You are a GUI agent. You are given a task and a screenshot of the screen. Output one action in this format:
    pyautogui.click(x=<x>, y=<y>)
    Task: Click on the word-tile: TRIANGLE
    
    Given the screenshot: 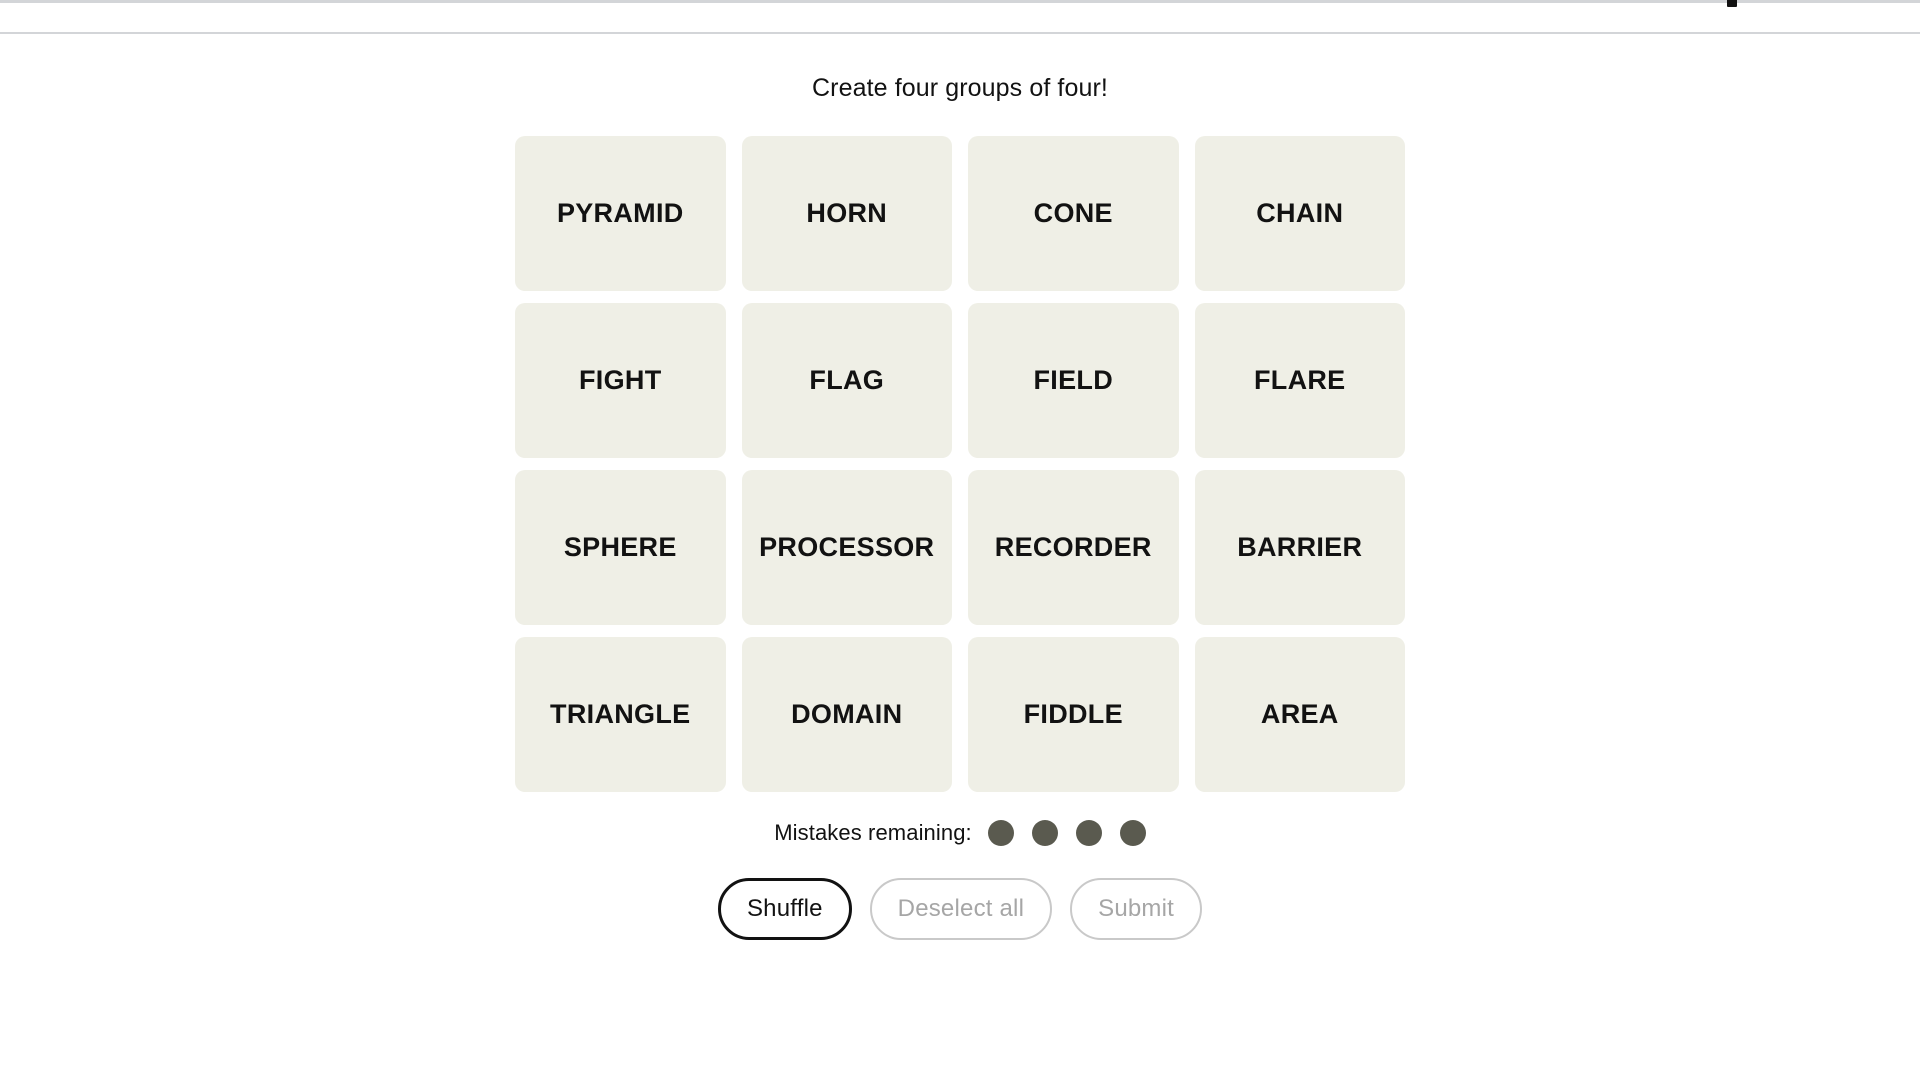 What is the action you would take?
    pyautogui.click(x=620, y=714)
    